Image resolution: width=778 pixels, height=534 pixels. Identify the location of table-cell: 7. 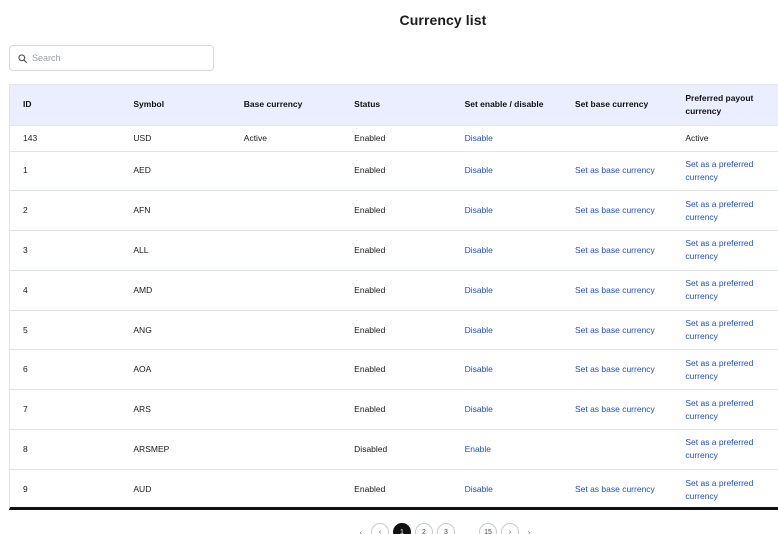
(65, 410).